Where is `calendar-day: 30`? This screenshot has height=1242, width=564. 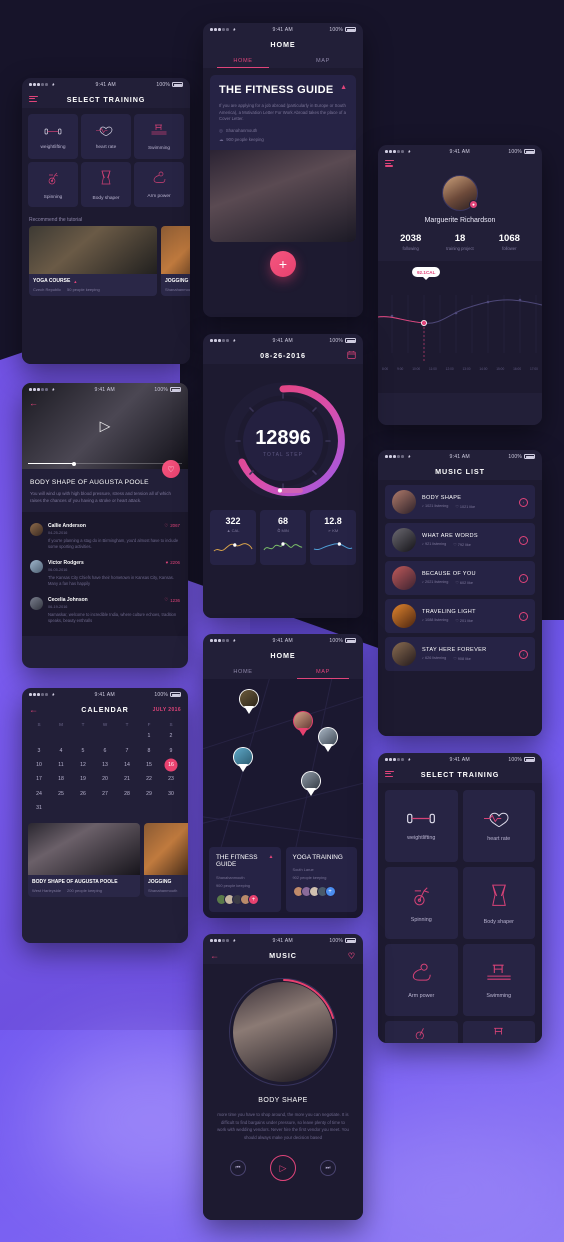 calendar-day: 30 is located at coordinates (171, 794).